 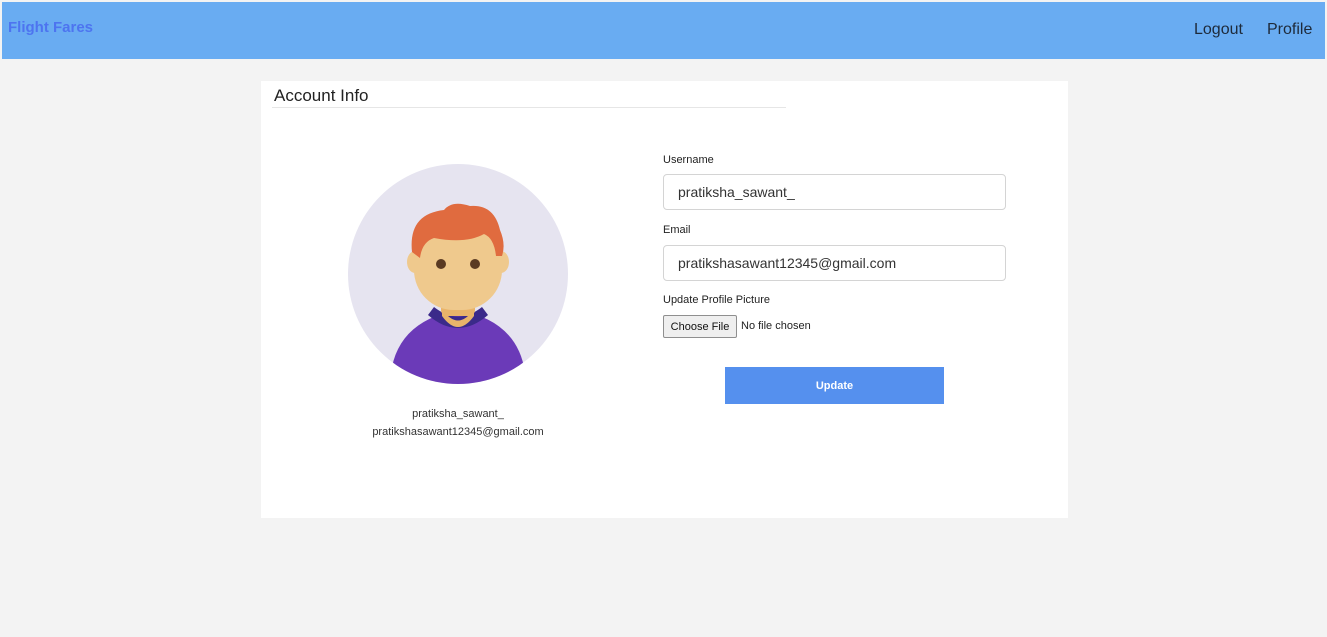 What do you see at coordinates (458, 414) in the screenshot?
I see `avatar-username: pratiksha_sawant_` at bounding box center [458, 414].